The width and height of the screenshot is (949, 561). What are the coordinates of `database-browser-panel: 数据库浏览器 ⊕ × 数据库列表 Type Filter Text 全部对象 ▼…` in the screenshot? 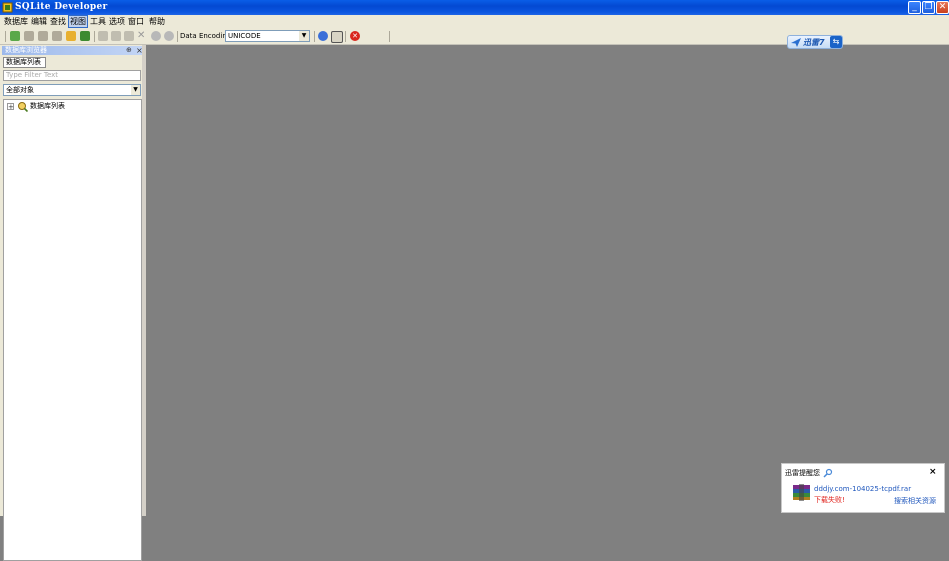 It's located at (73, 303).